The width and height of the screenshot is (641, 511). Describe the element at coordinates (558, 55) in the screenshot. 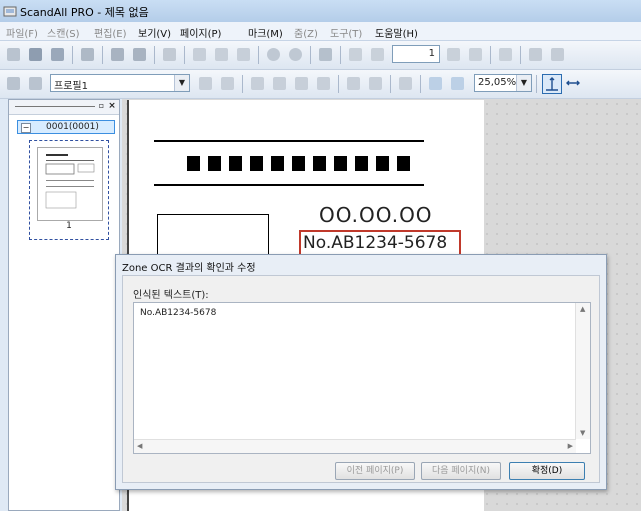

I see `page-move-button` at that location.